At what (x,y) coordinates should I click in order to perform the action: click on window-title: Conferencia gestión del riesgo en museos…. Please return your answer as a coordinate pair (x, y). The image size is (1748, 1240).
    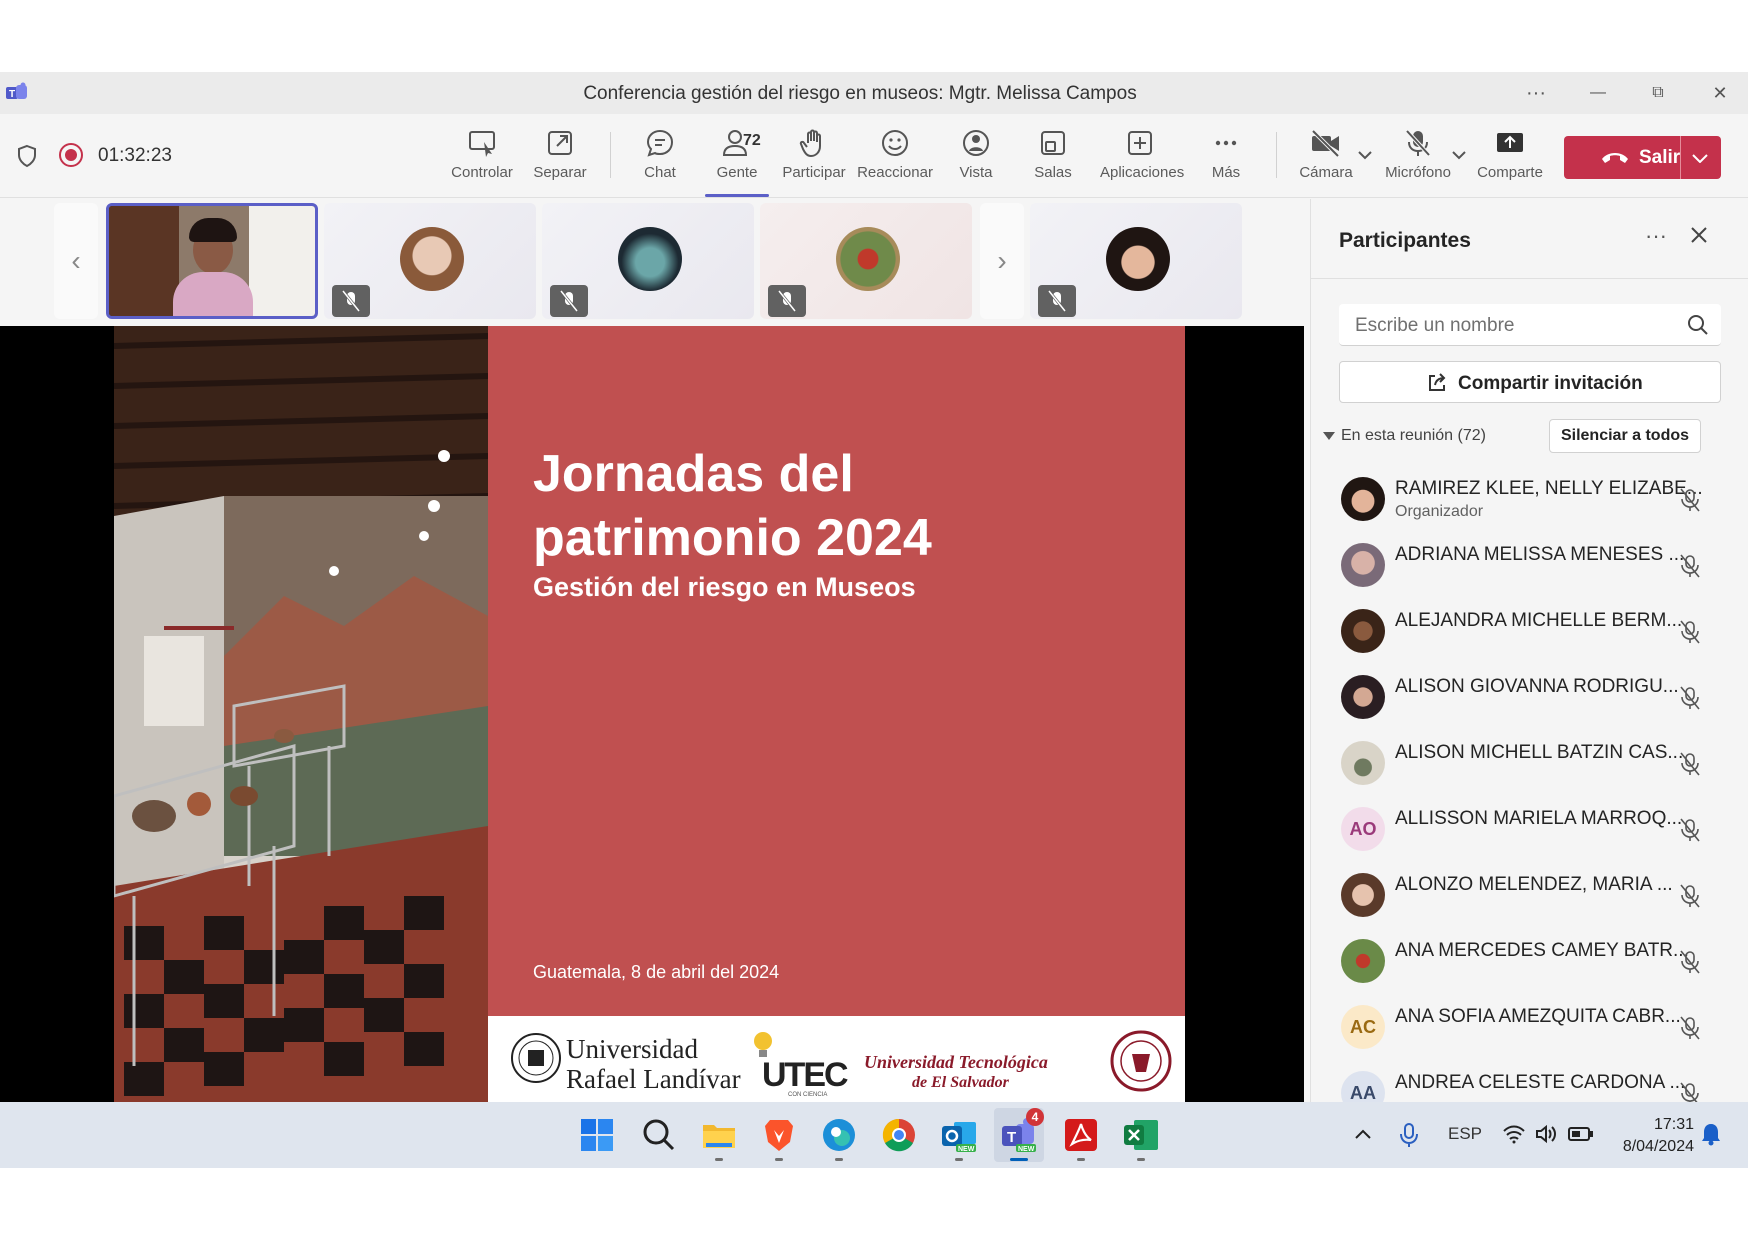
    Looking at the image, I should click on (860, 93).